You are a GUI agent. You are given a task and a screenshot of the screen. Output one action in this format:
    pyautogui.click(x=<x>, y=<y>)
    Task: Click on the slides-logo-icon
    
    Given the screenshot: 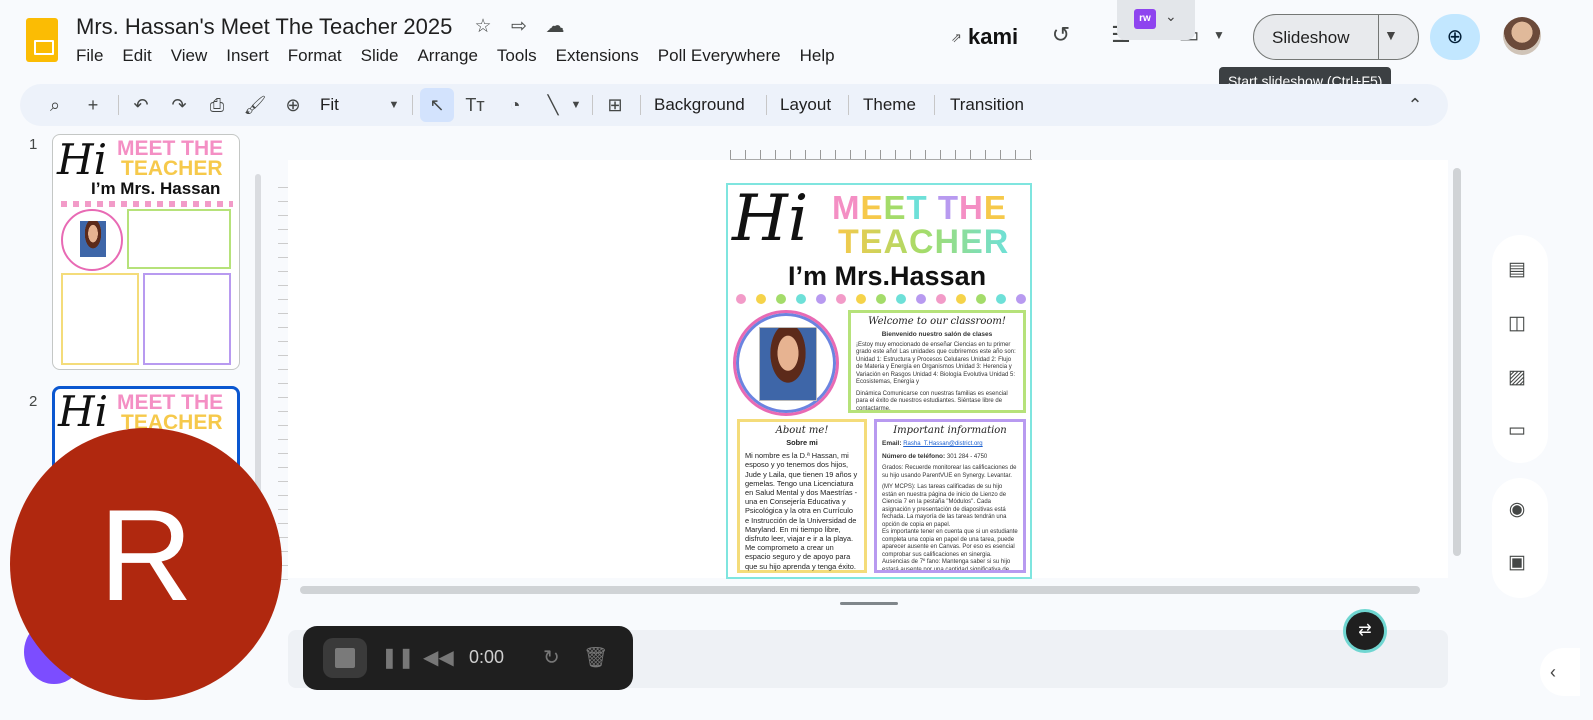 What is the action you would take?
    pyautogui.click(x=42, y=40)
    